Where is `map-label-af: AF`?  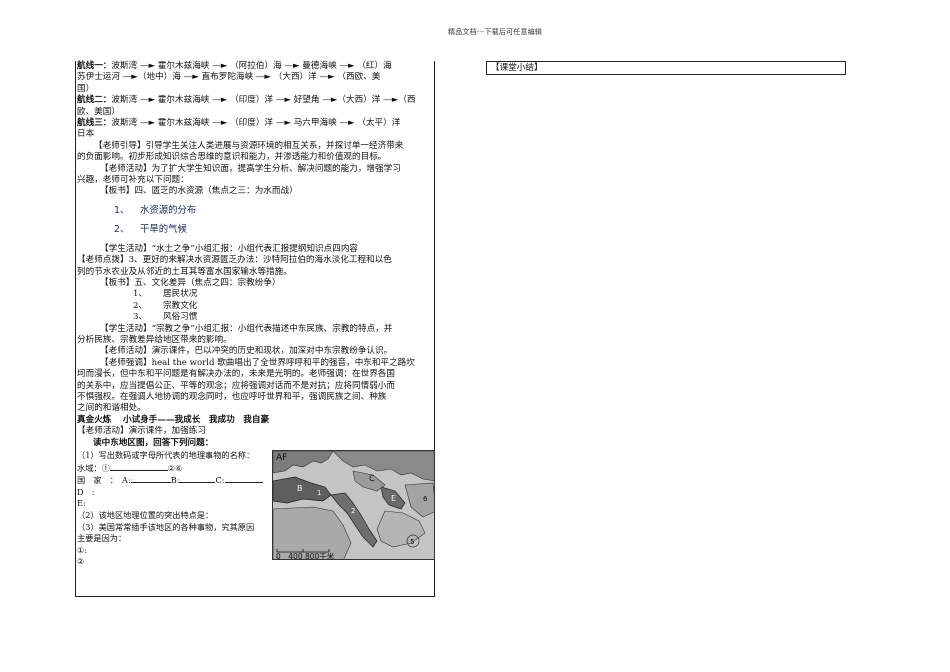
map-label-af: AF is located at coordinates (281, 458).